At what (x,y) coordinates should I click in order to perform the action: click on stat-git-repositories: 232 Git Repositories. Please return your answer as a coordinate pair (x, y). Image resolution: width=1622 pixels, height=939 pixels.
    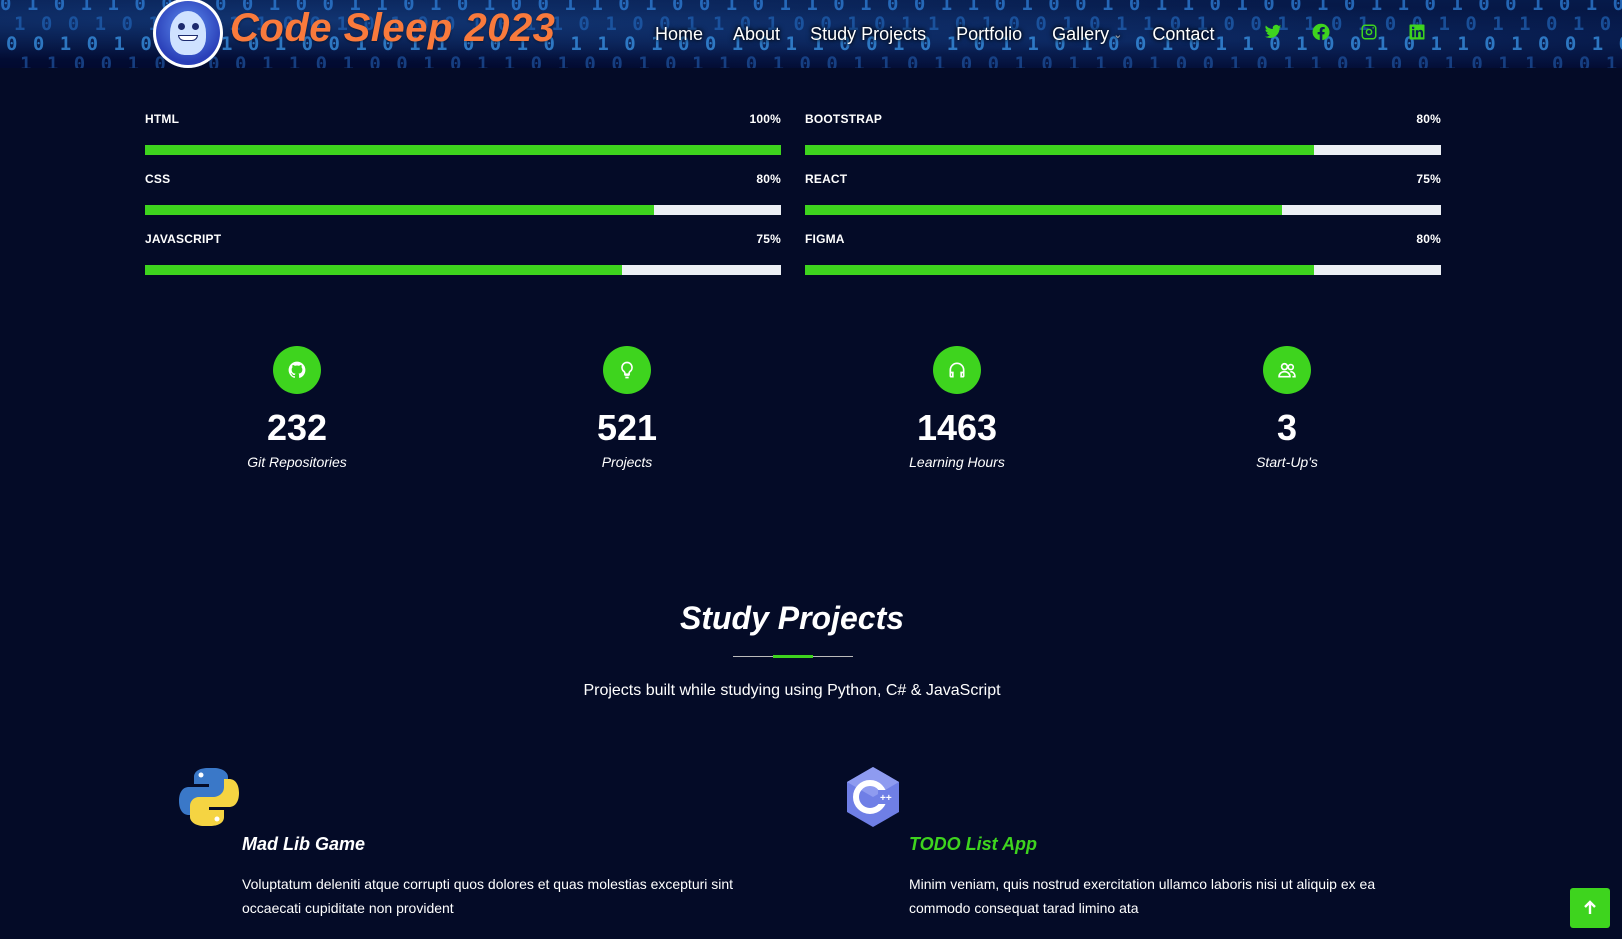
    Looking at the image, I should click on (297, 408).